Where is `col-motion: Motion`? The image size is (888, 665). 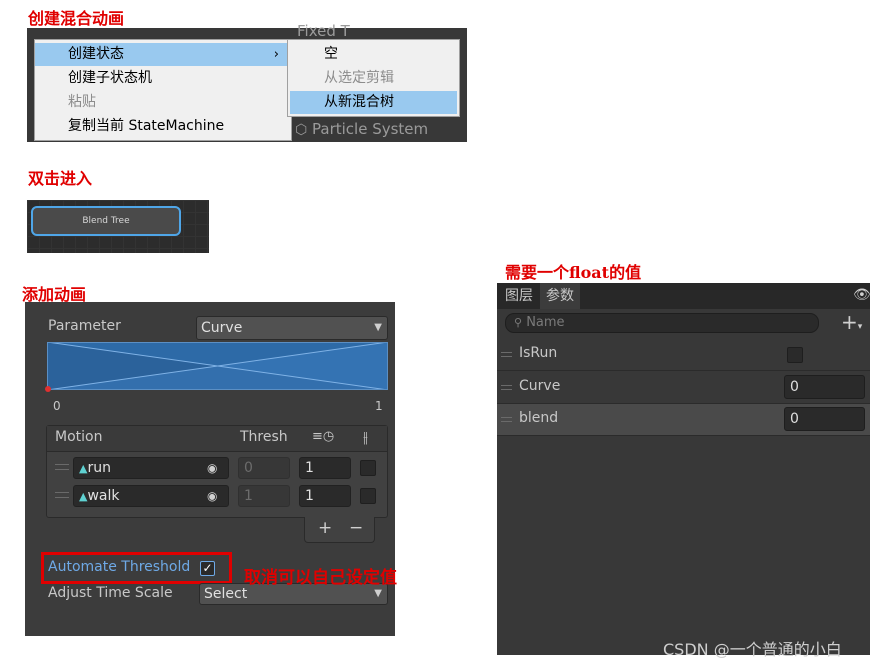
col-motion: Motion is located at coordinates (79, 437).